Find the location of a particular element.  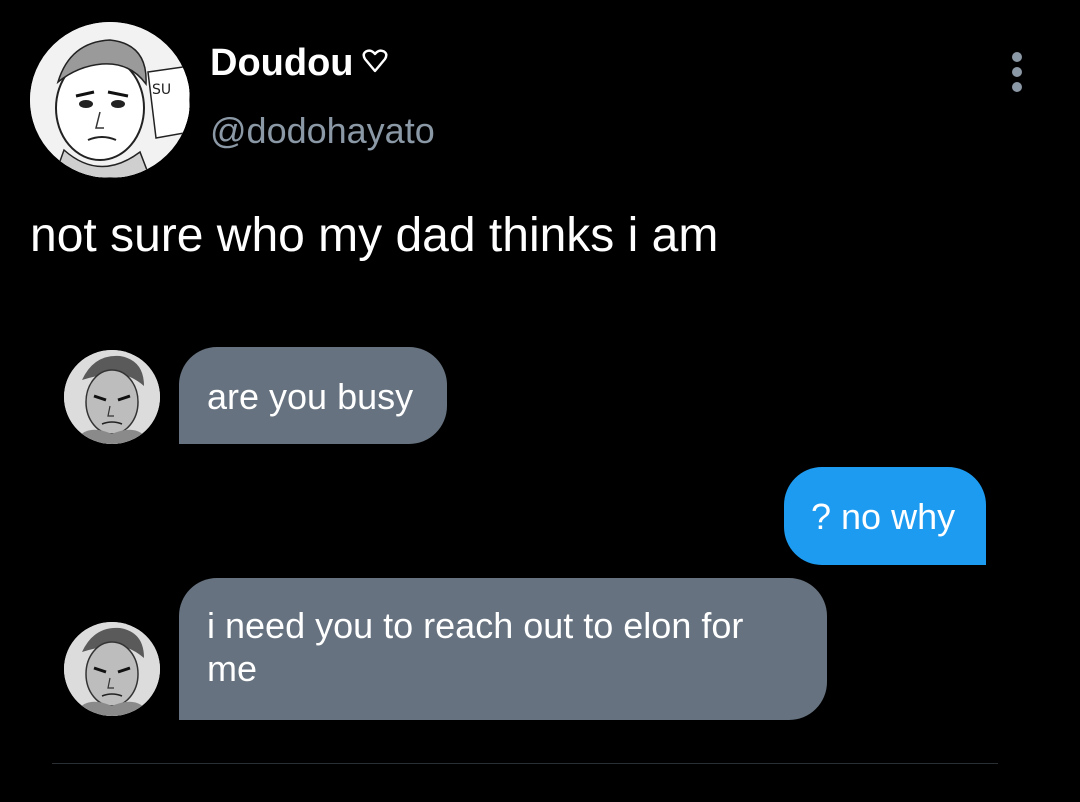

author-handle: @dodohayato is located at coordinates (322, 131).